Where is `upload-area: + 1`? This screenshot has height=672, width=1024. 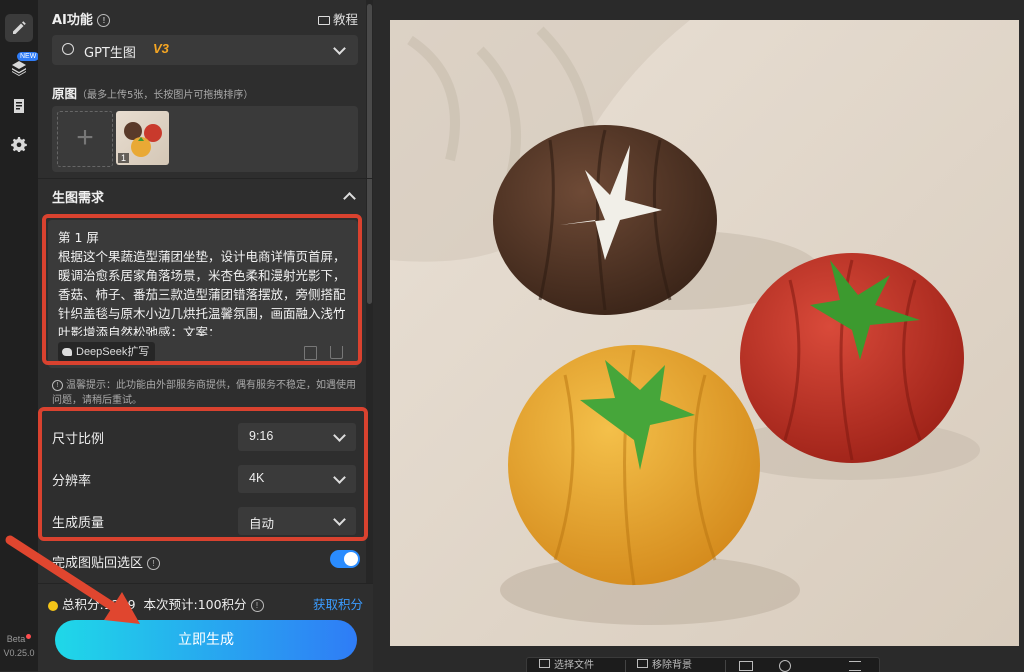 upload-area: + 1 is located at coordinates (205, 139).